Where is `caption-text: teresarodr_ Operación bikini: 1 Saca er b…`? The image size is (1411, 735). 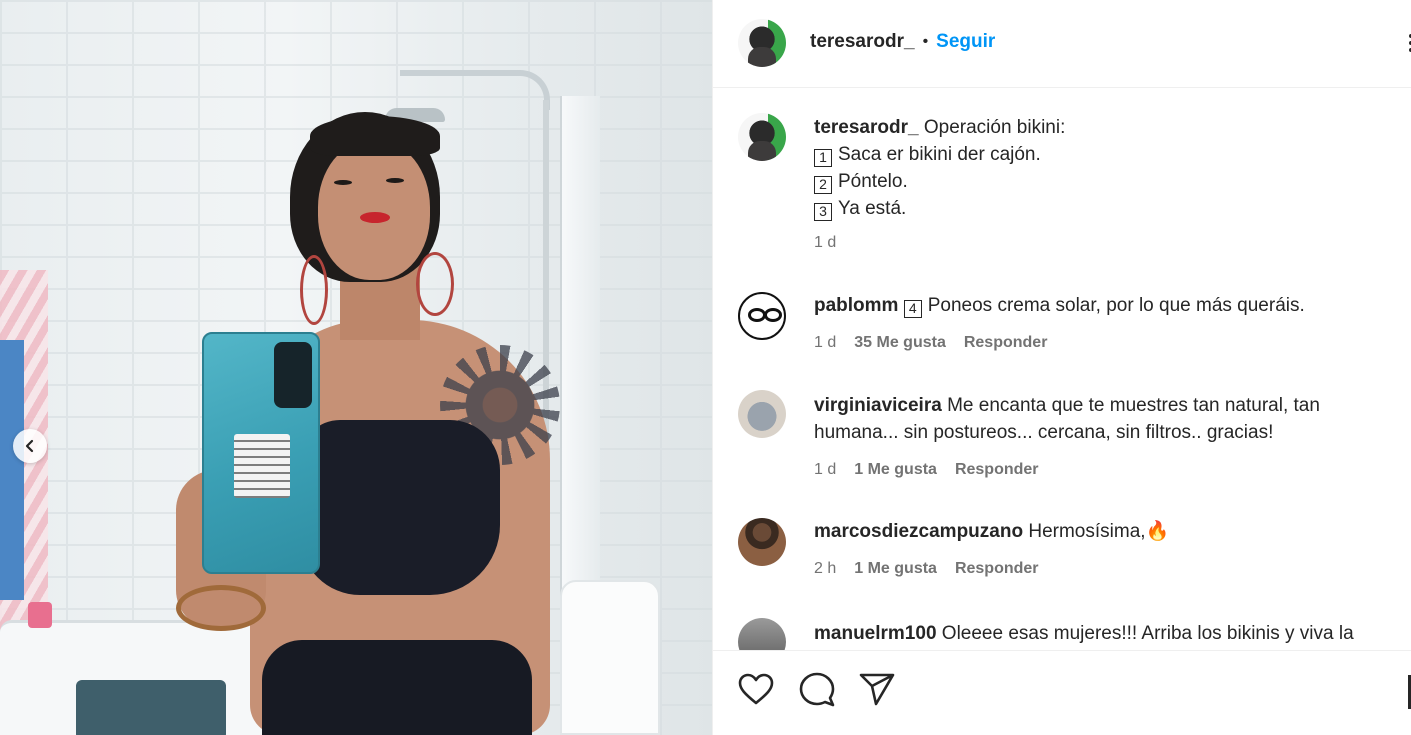 caption-text: teresarodr_ Operación bikini: 1 Saca er b… is located at coordinates (1109, 168).